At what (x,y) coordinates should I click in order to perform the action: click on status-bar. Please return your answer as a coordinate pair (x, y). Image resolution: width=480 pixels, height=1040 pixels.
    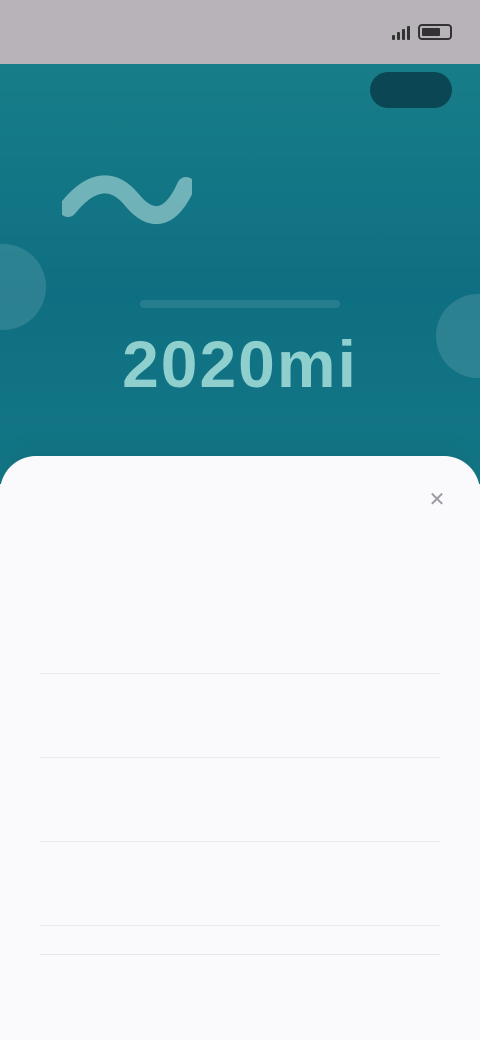
    Looking at the image, I should click on (240, 32).